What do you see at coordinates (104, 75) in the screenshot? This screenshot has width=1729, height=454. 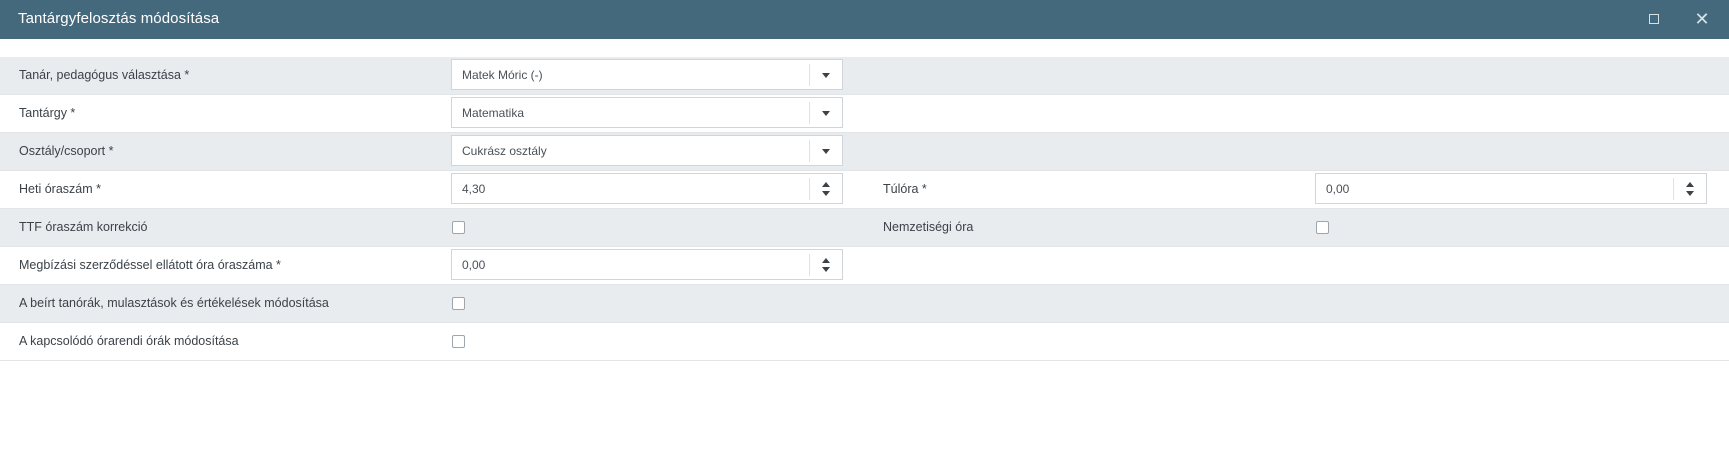 I see `teacher-label: Tanár, pedagógus választása *` at bounding box center [104, 75].